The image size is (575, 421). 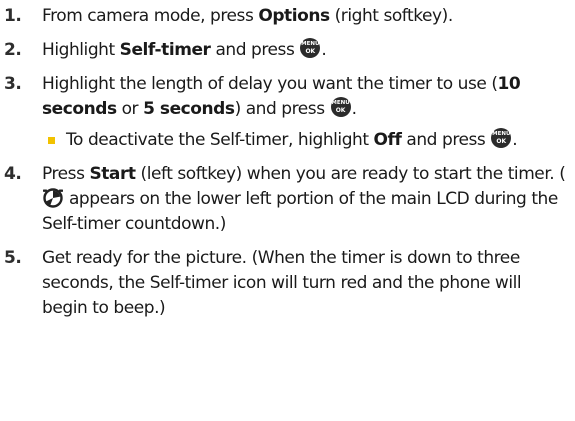 What do you see at coordinates (13, 258) in the screenshot?
I see `step-number: 5.` at bounding box center [13, 258].